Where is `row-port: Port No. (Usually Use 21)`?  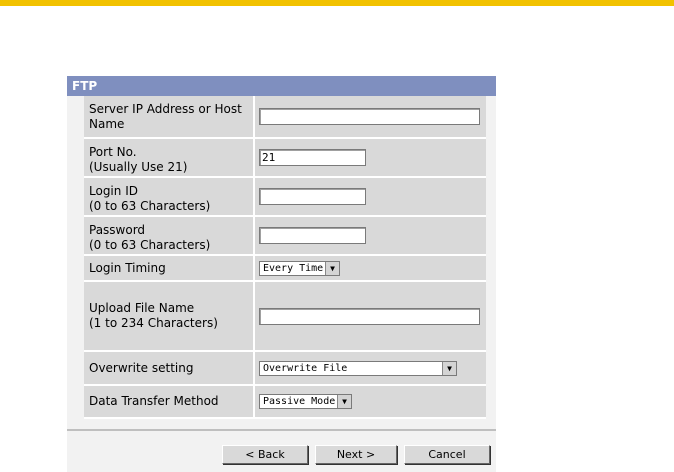
row-port: Port No. (Usually Use 21) is located at coordinates (285, 158).